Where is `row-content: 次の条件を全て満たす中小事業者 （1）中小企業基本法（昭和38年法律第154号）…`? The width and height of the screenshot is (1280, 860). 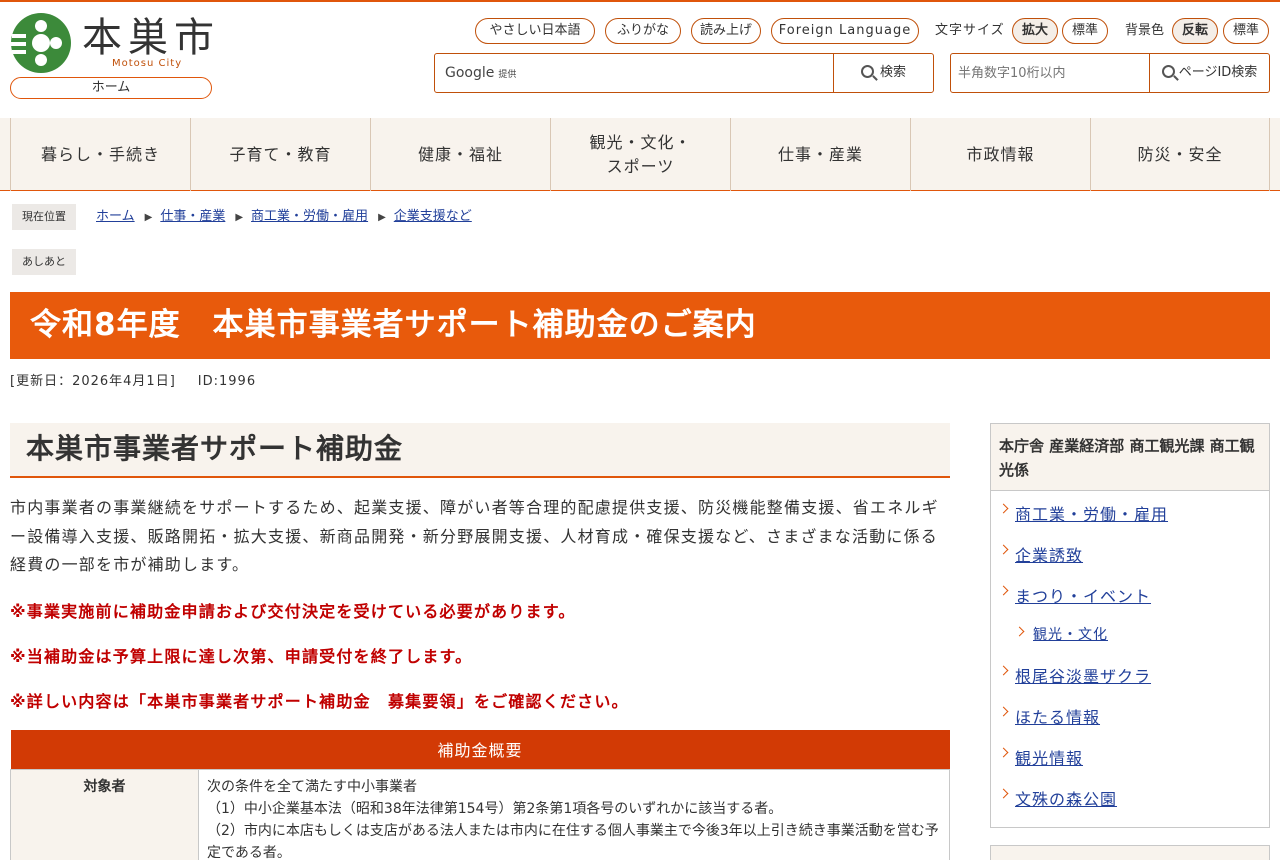
row-content: 次の条件を全て満たす中小事業者 （1）中小企業基本法（昭和38年法律第154号）… is located at coordinates (574, 814).